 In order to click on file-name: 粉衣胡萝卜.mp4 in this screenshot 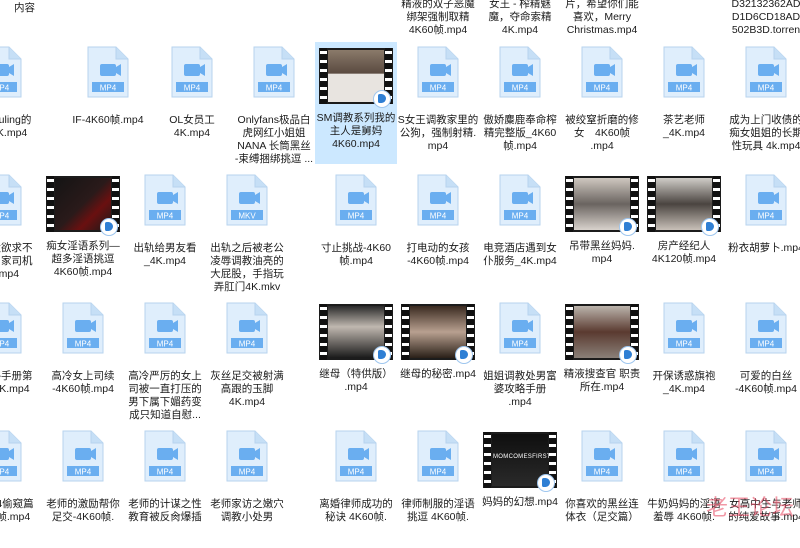, I will do `click(764, 248)`.